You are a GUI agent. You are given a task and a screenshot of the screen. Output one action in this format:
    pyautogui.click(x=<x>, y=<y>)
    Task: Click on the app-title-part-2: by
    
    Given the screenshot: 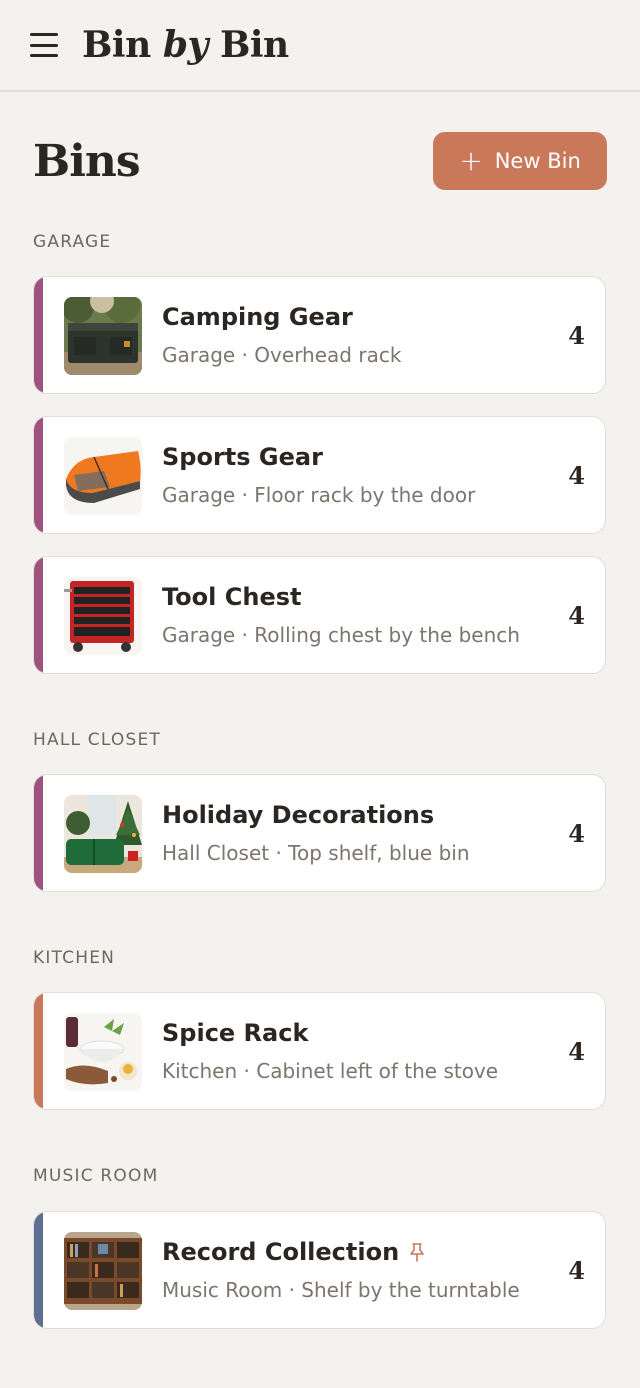 What is the action you would take?
    pyautogui.click(x=185, y=45)
    